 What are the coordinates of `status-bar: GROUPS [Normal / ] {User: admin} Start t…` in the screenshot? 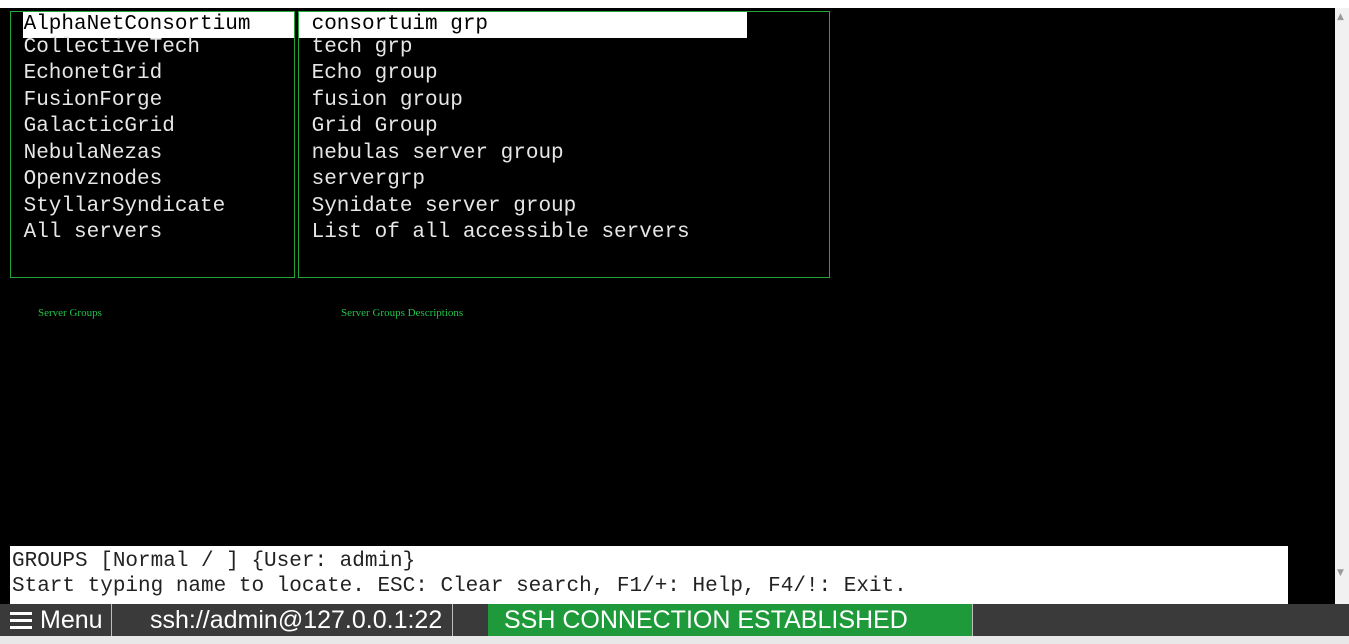 It's located at (649, 575).